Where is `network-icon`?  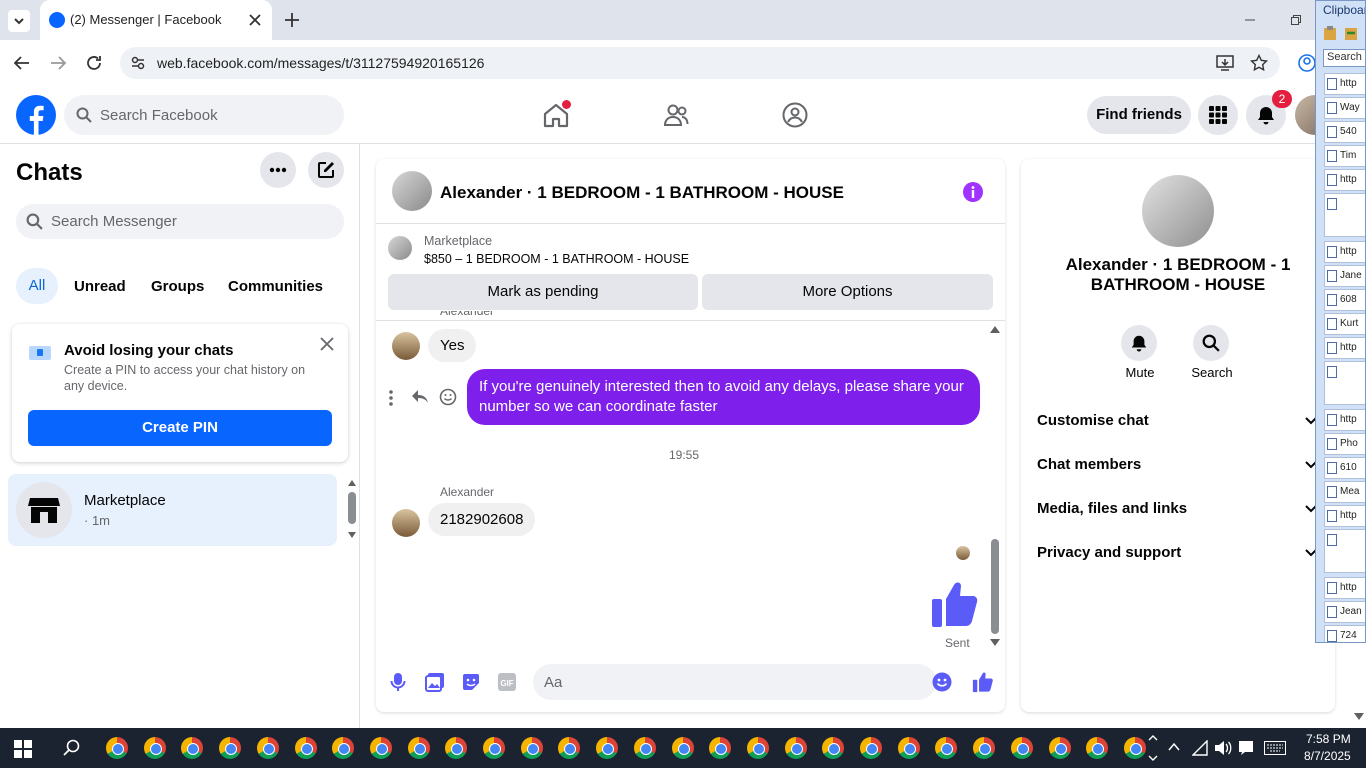 network-icon is located at coordinates (1200, 748).